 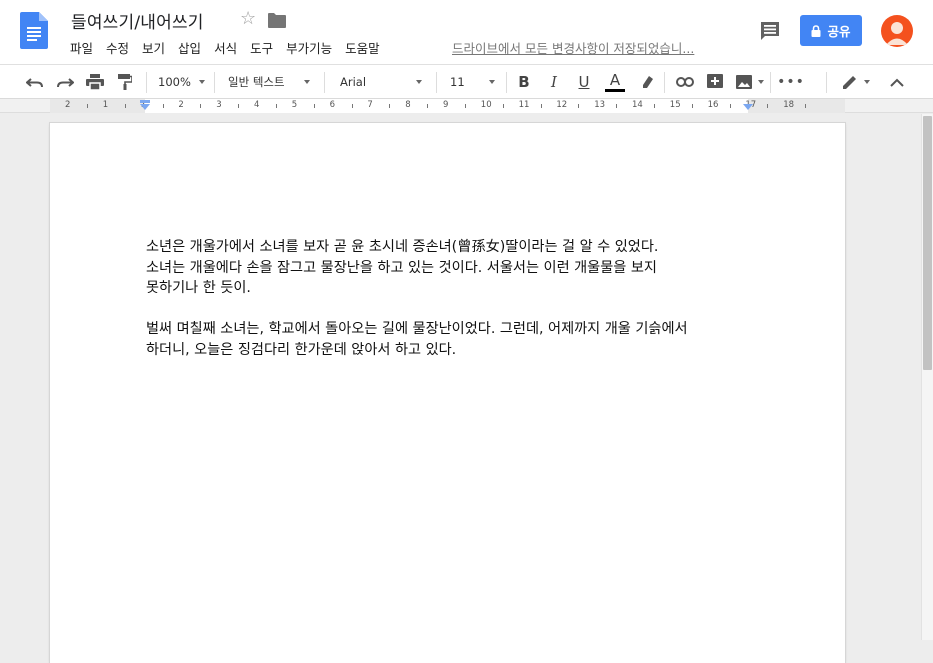 What do you see at coordinates (174, 82) in the screenshot?
I see `zoom-value: 100%` at bounding box center [174, 82].